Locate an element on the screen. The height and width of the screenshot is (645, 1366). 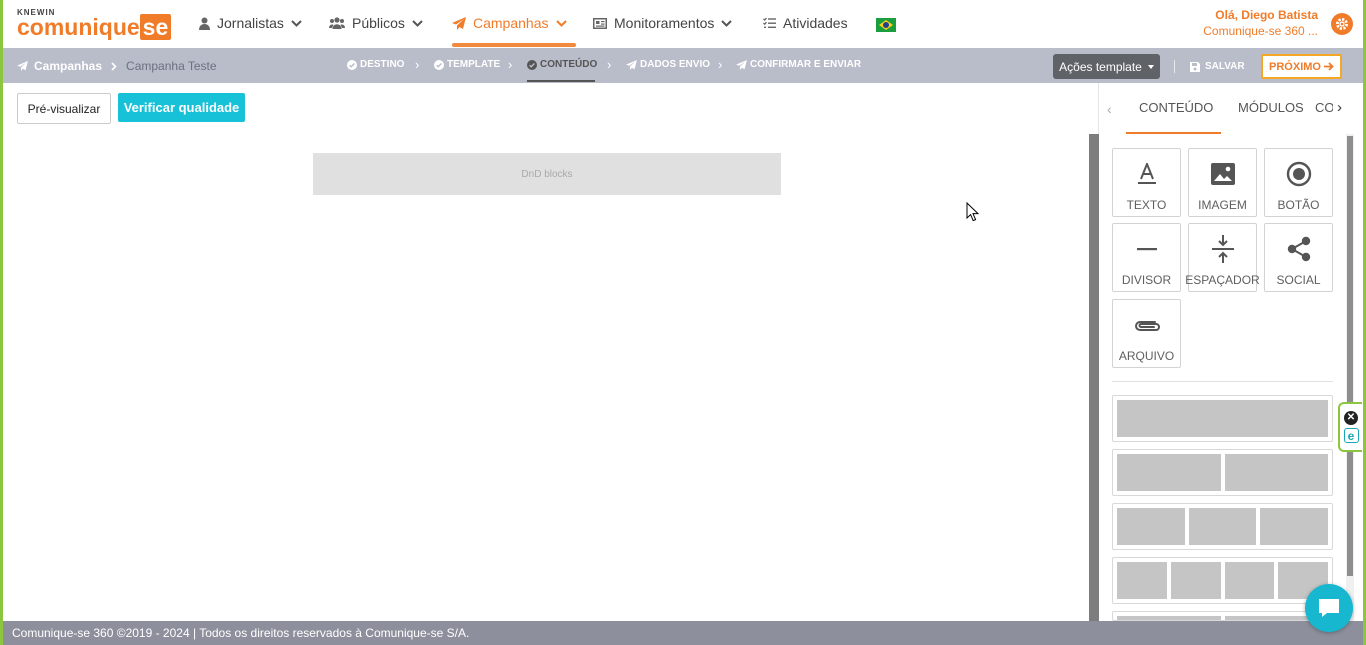
nav-item-campanhas: Campanhas is located at coordinates (509, 23).